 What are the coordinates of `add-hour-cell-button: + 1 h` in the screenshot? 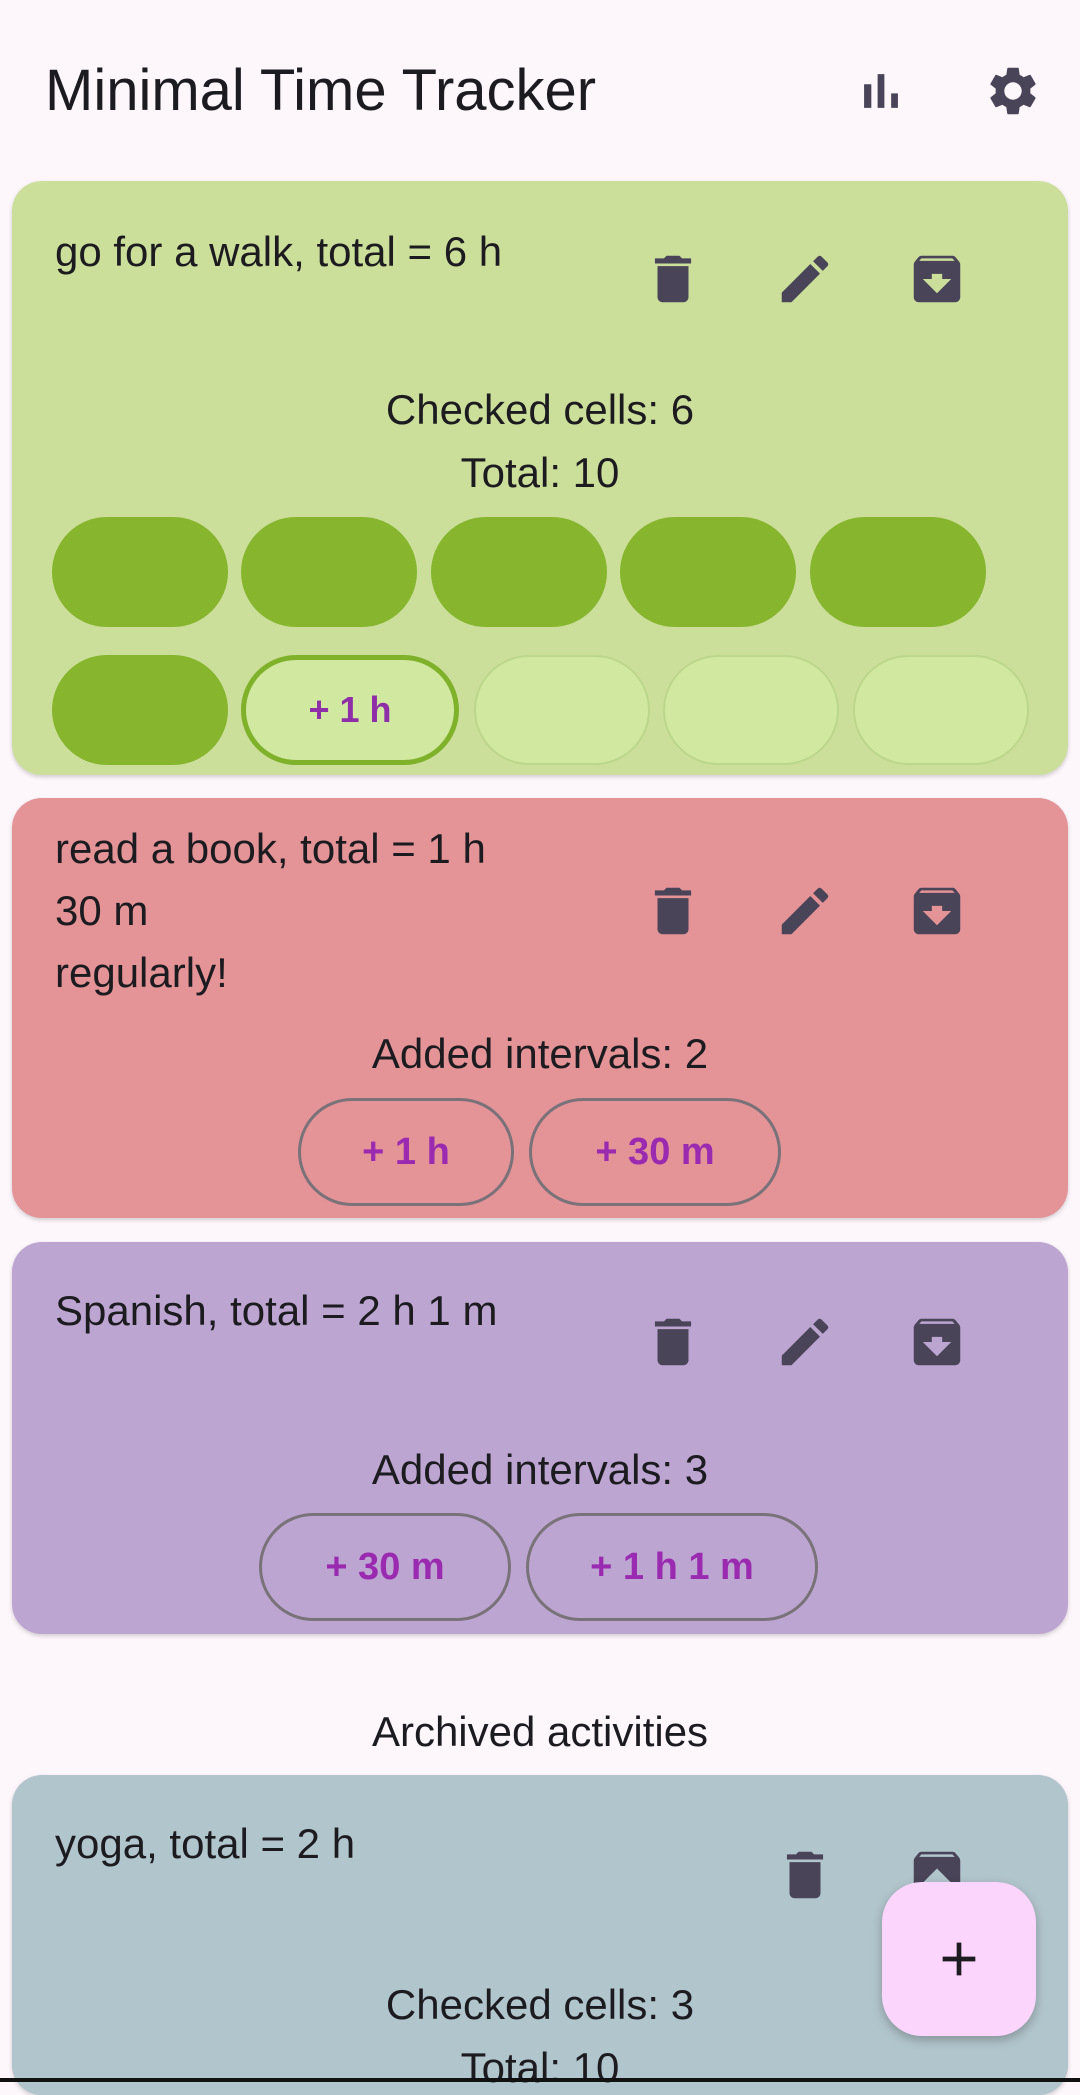 It's located at (350, 710).